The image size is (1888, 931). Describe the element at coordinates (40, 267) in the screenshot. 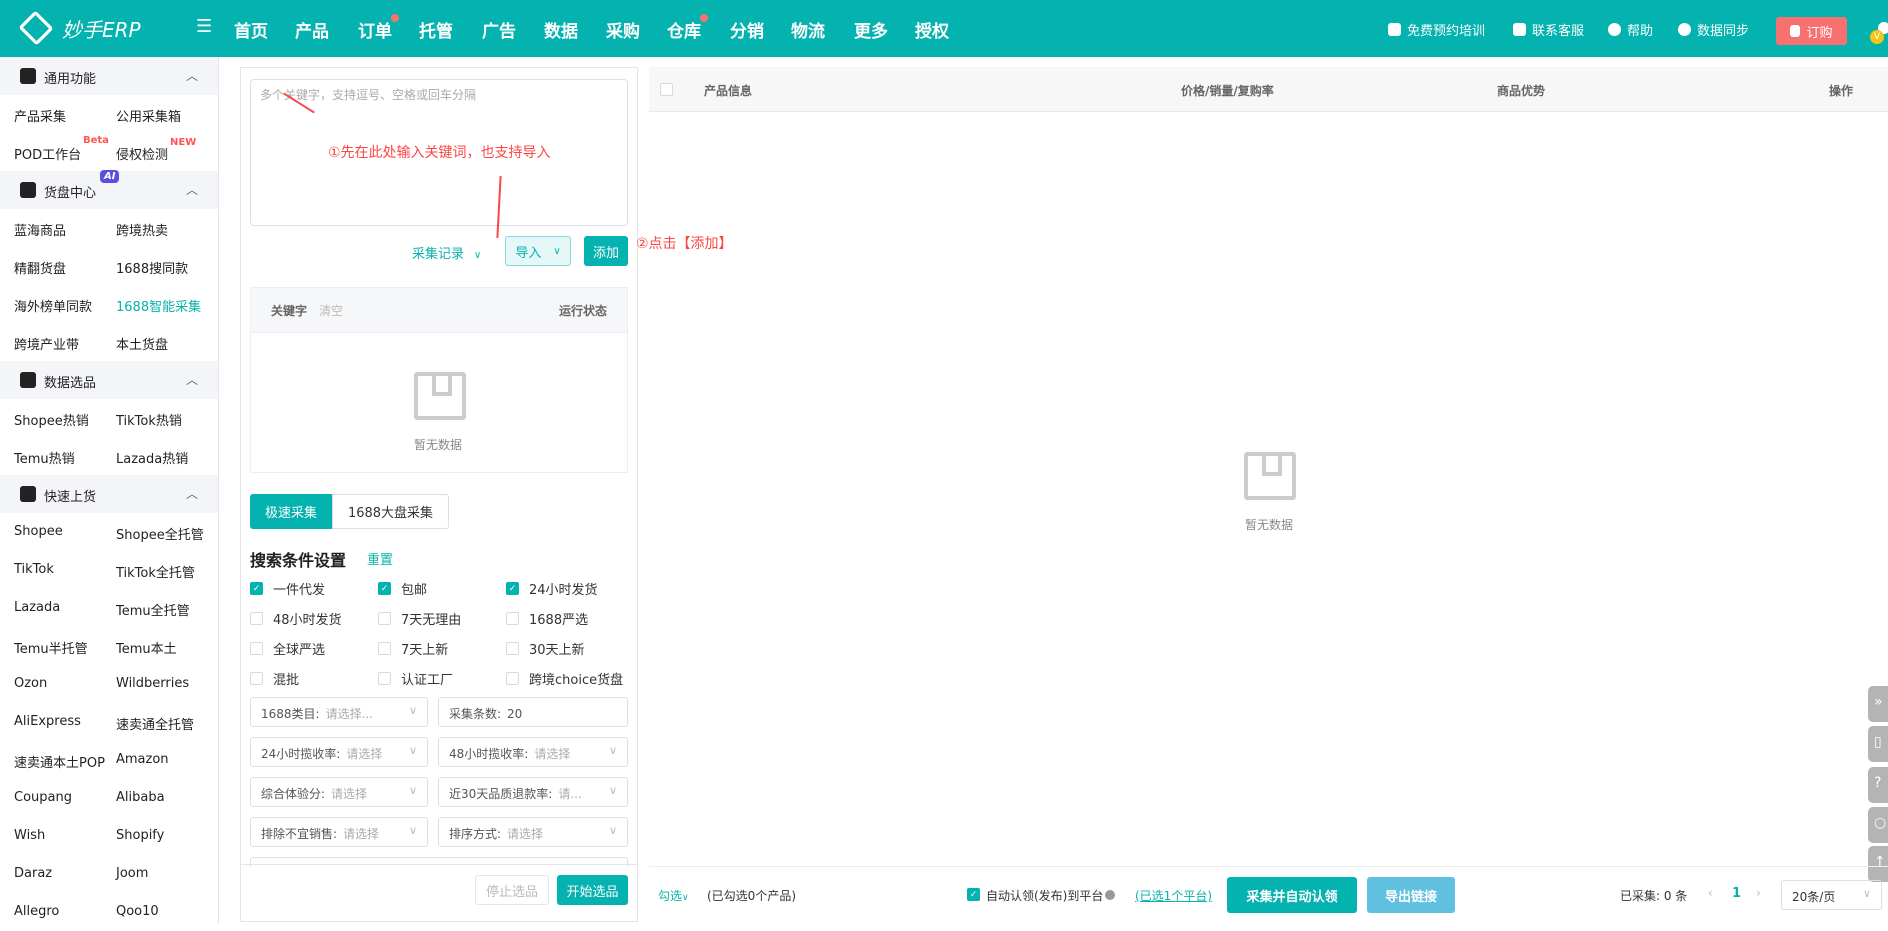

I see `sidebar-item: 精翻货盘` at that location.